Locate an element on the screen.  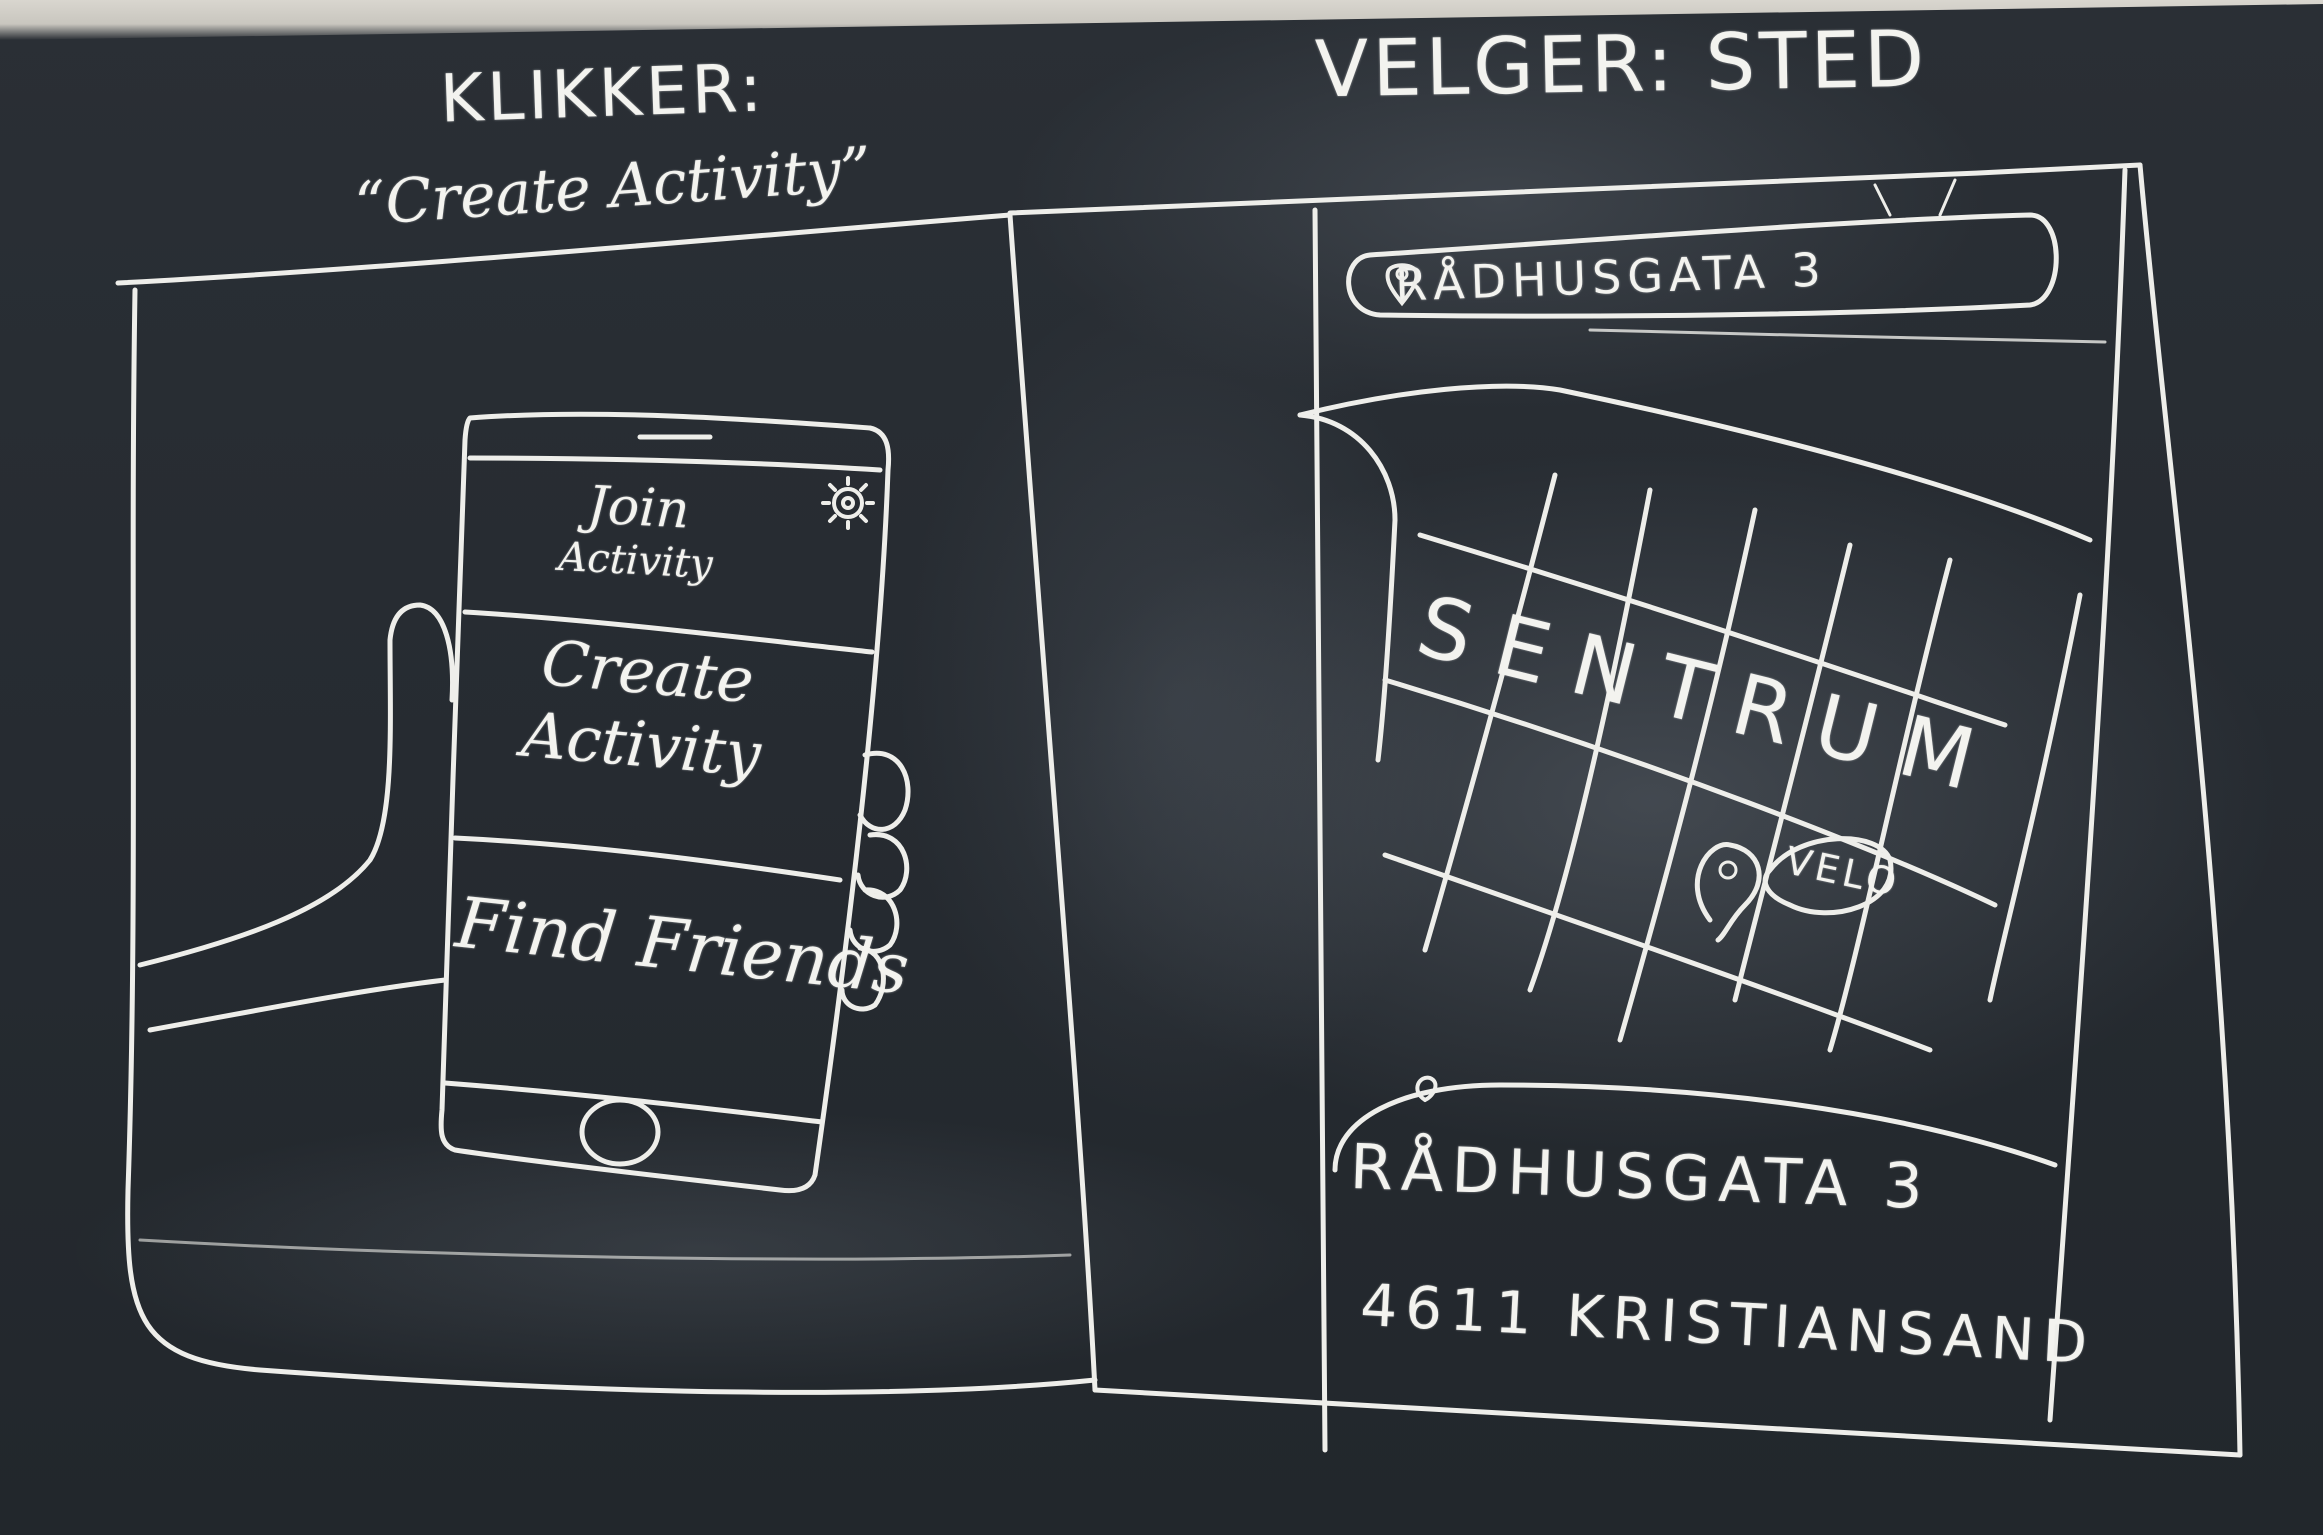
menu-item-line2: Activity is located at coordinates (635, 560).